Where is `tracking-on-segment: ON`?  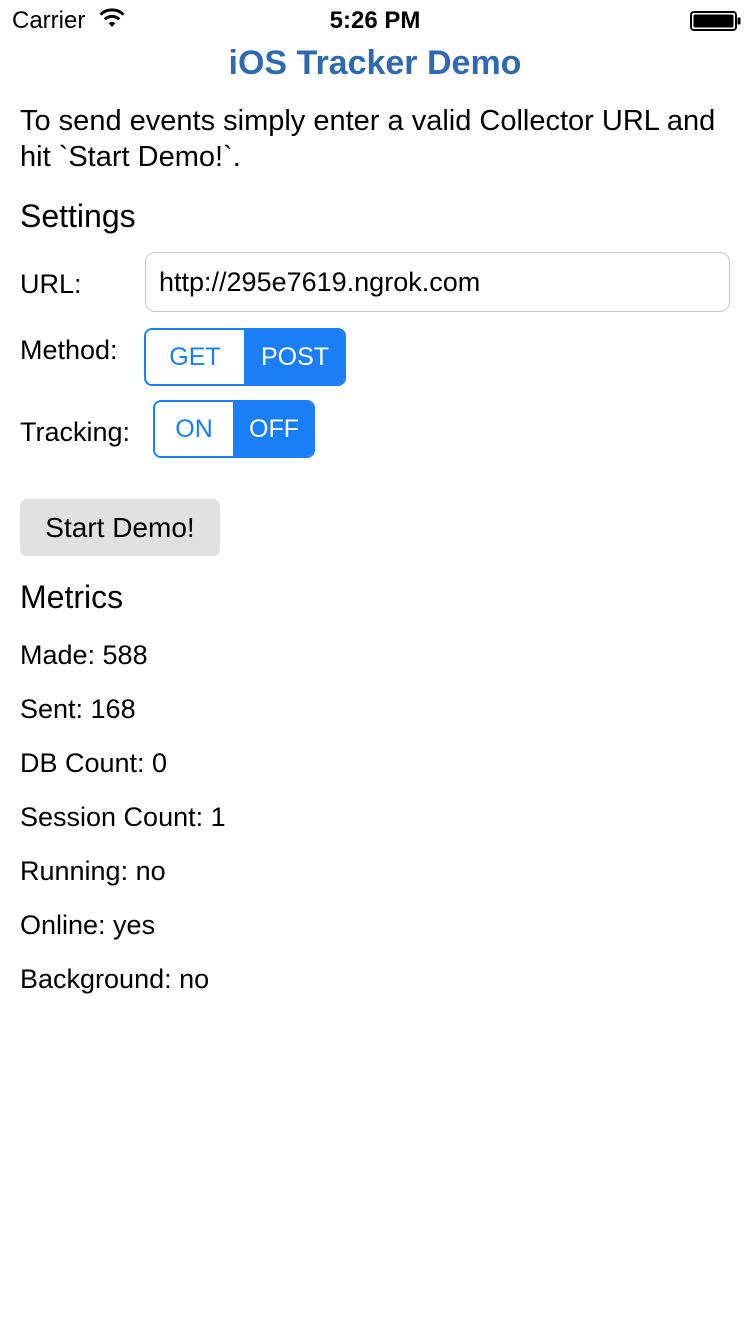 tracking-on-segment: ON is located at coordinates (194, 429).